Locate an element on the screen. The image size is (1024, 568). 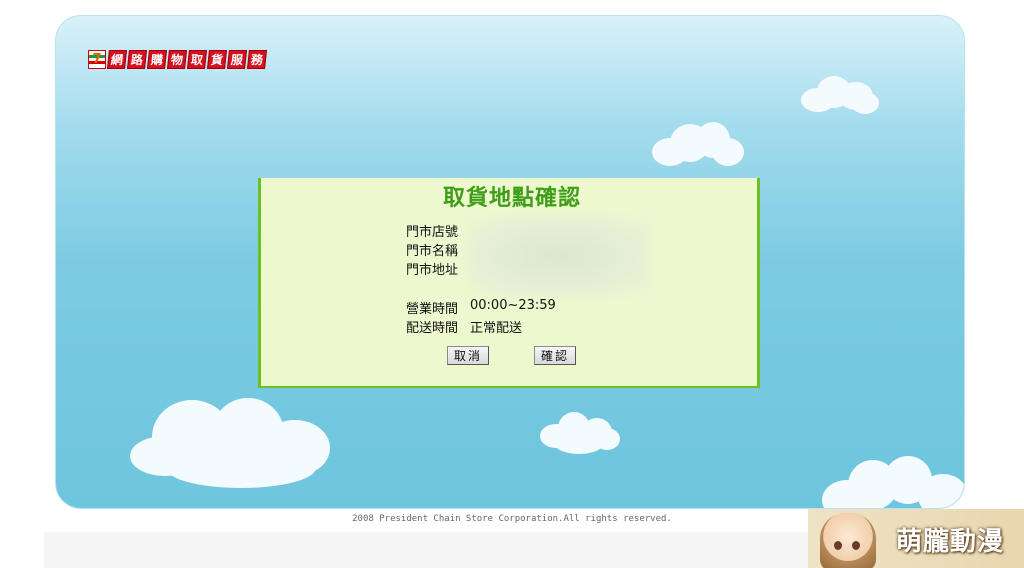
bottom-strip is located at coordinates (429, 550).